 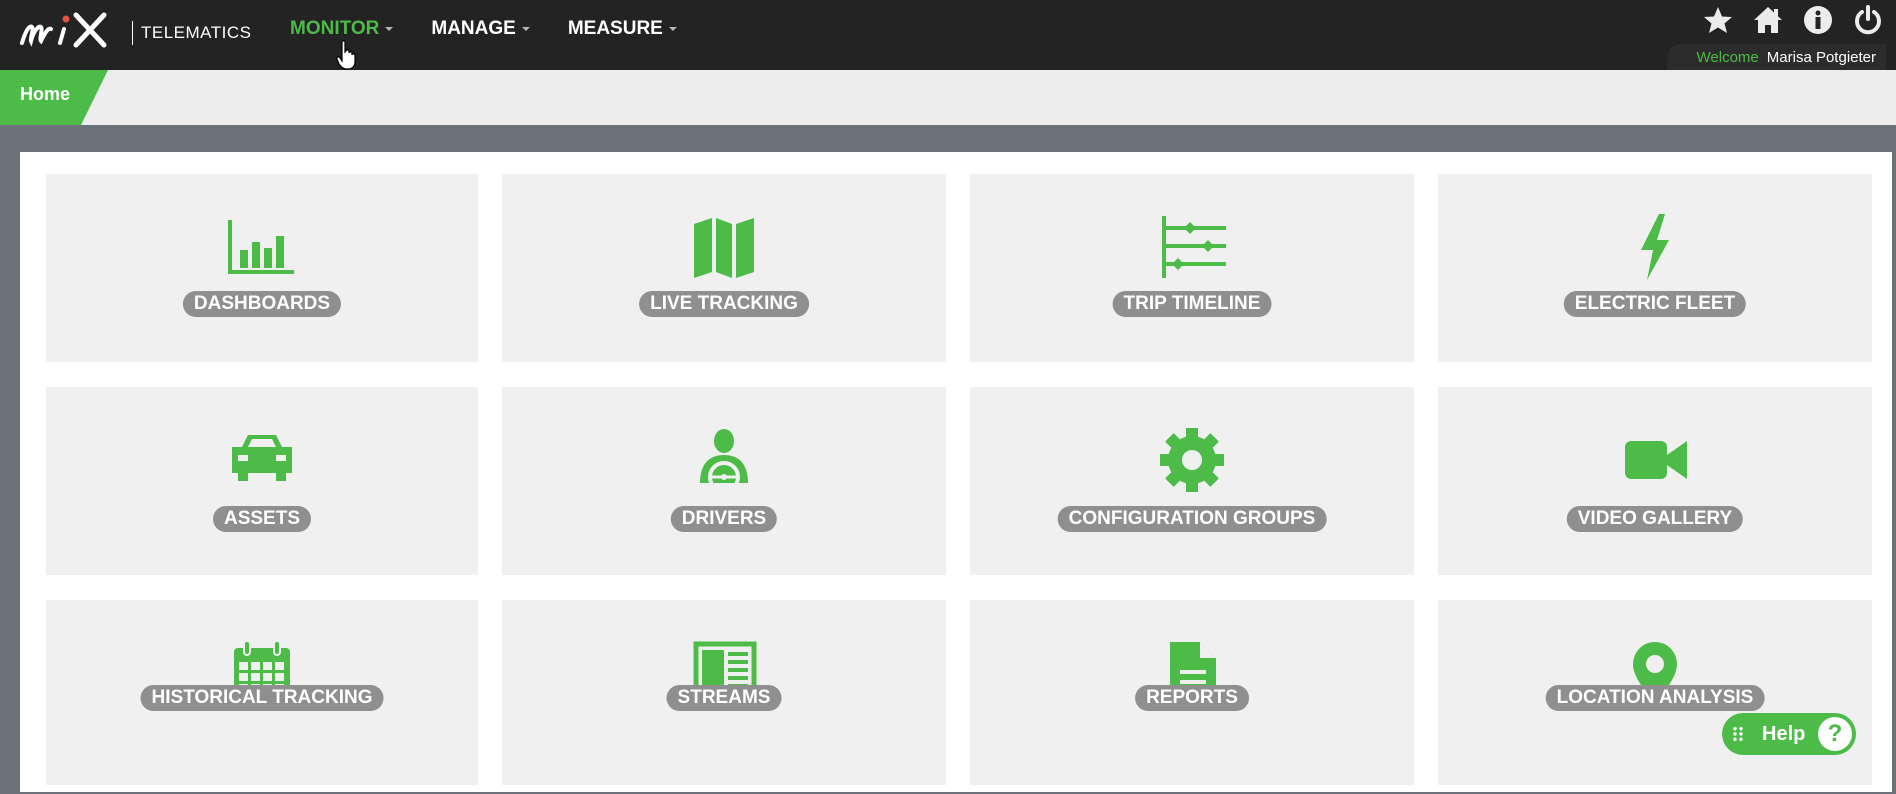 I want to click on tile-label: DASHBOARDS, so click(x=262, y=304).